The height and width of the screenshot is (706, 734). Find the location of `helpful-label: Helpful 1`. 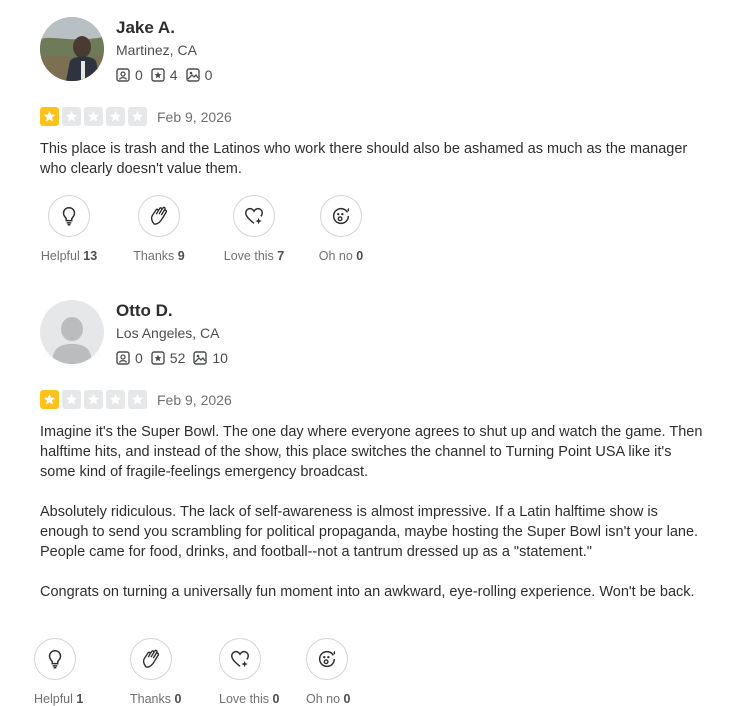

helpful-label: Helpful 1 is located at coordinates (58, 699).